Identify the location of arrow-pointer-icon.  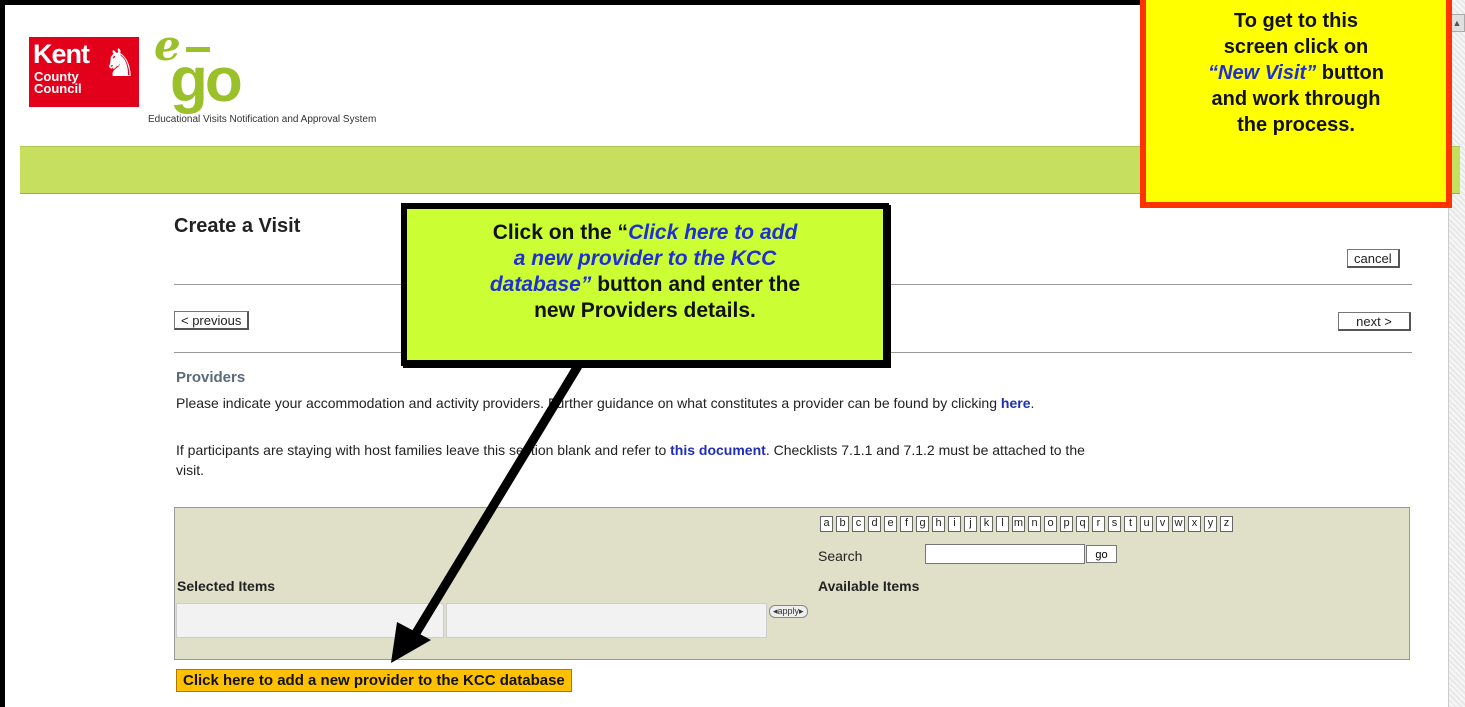
(486, 513).